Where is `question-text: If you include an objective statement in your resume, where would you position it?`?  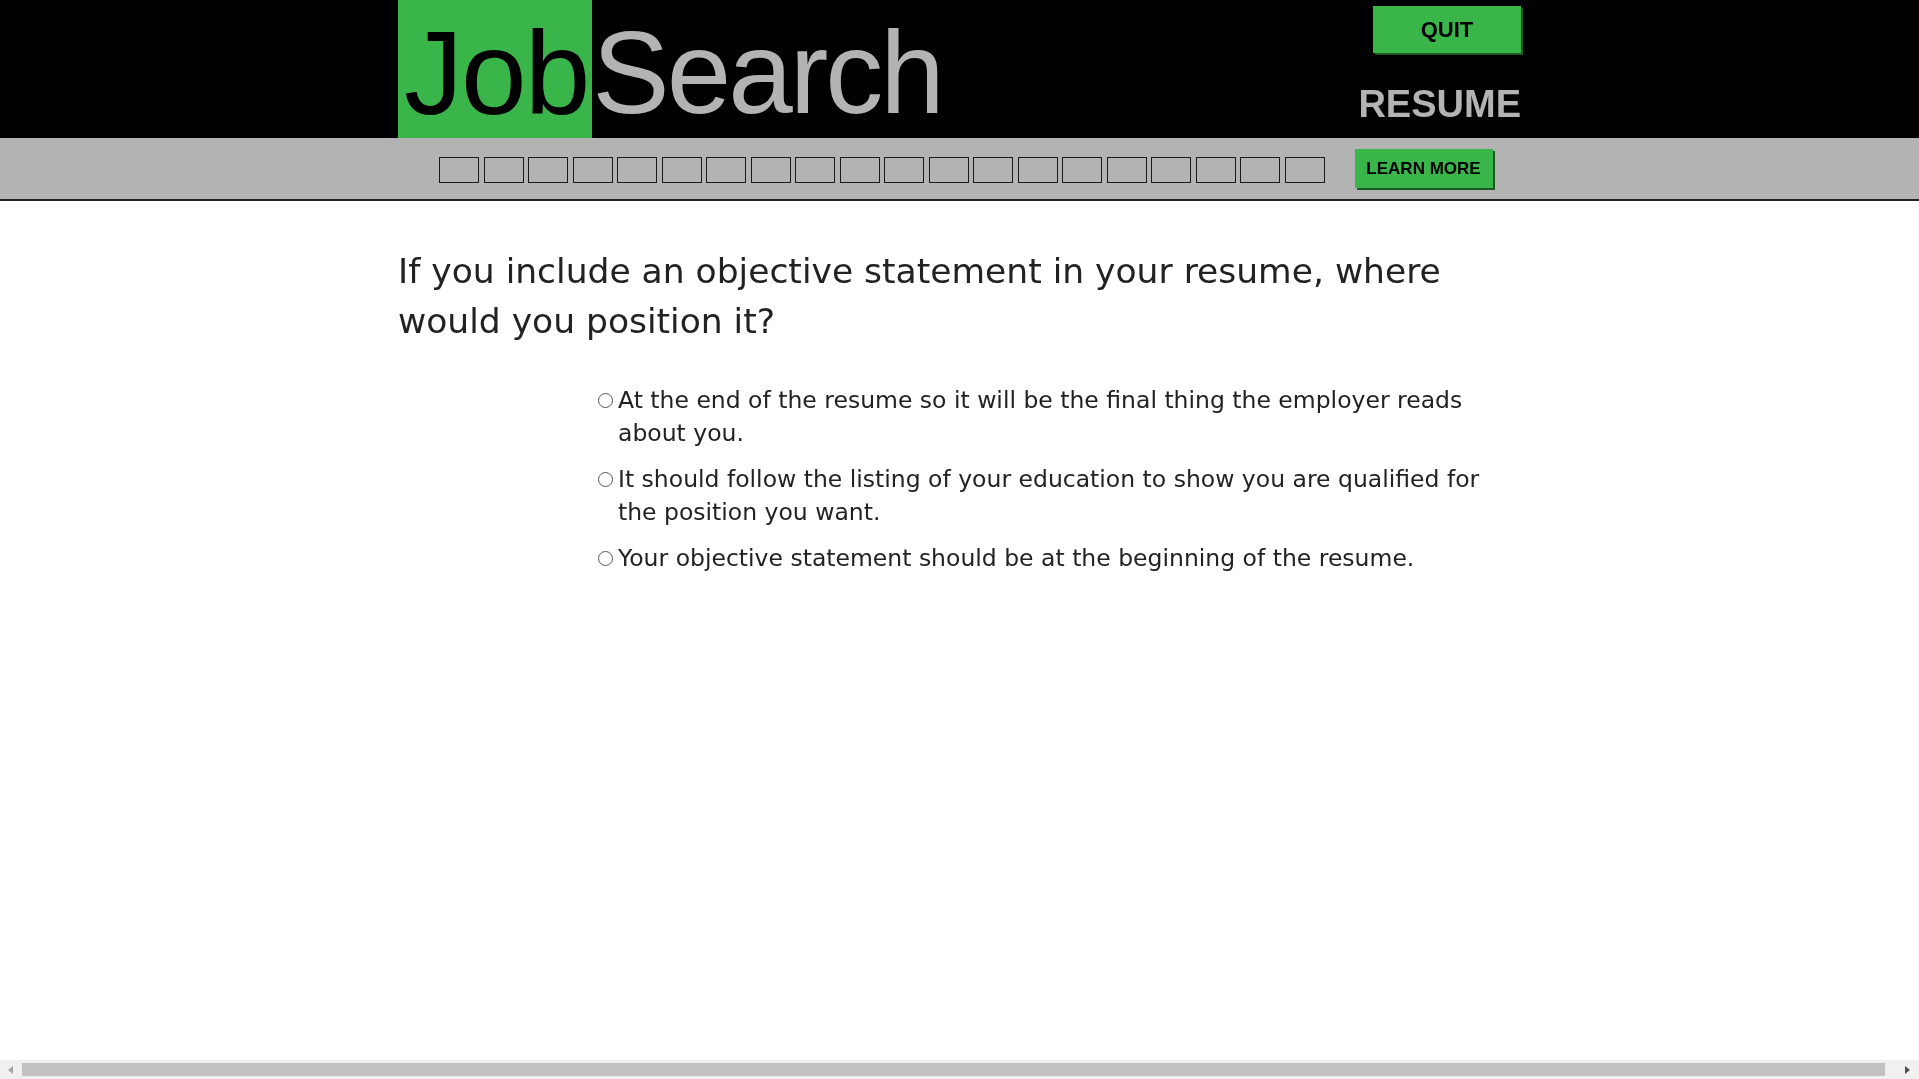
question-text: If you include an objective statement in your resume, where would you position it? is located at coordinates (920, 296).